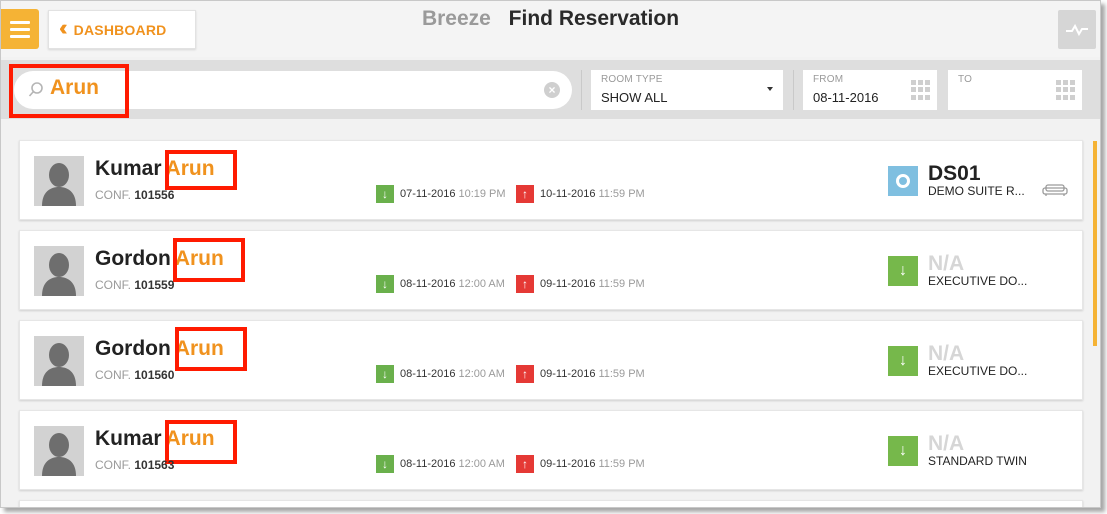 This screenshot has width=1107, height=514. I want to click on room-type-select: ROOM TYPE SHOW ALL, so click(687, 90).